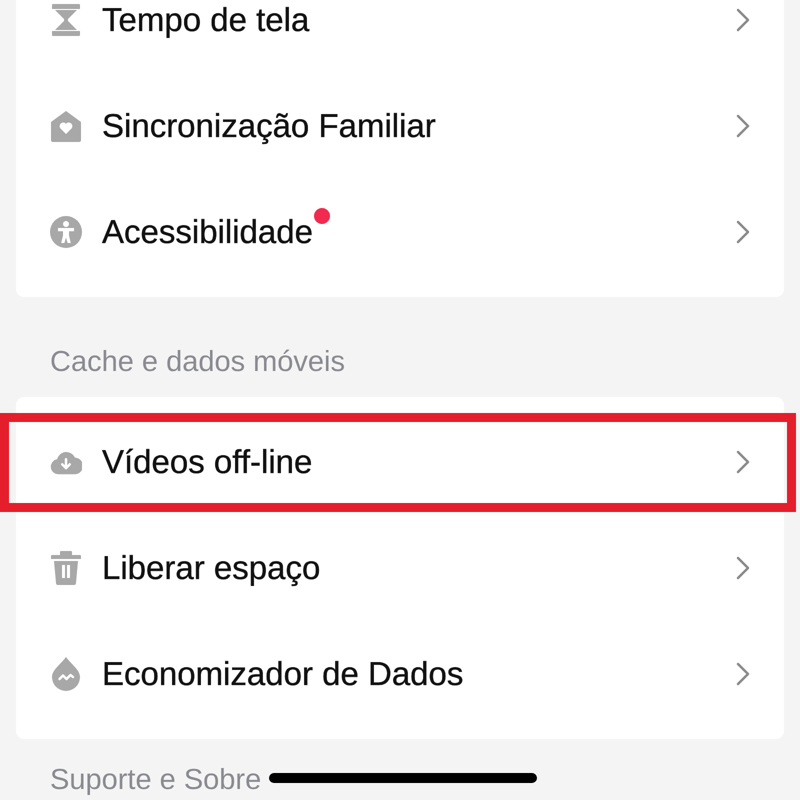  Describe the element at coordinates (400, 568) in the screenshot. I see `menu-item: Liberar espaço` at that location.